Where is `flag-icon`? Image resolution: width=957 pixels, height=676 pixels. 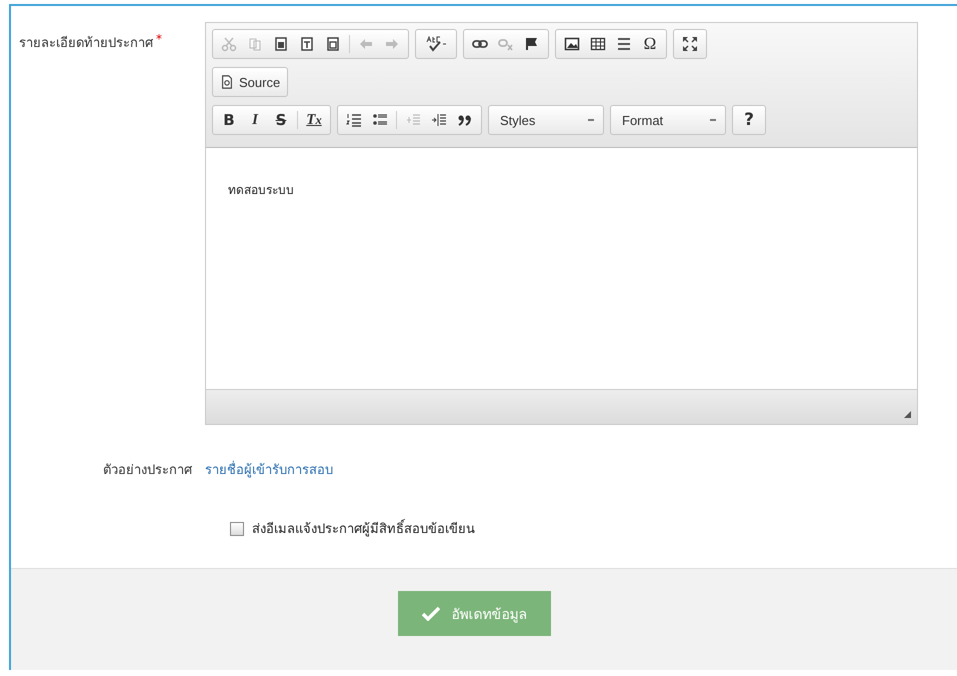 flag-icon is located at coordinates (532, 44).